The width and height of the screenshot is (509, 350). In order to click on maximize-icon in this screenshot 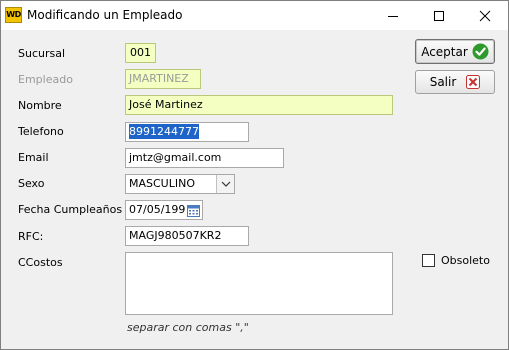, I will do `click(439, 15)`.